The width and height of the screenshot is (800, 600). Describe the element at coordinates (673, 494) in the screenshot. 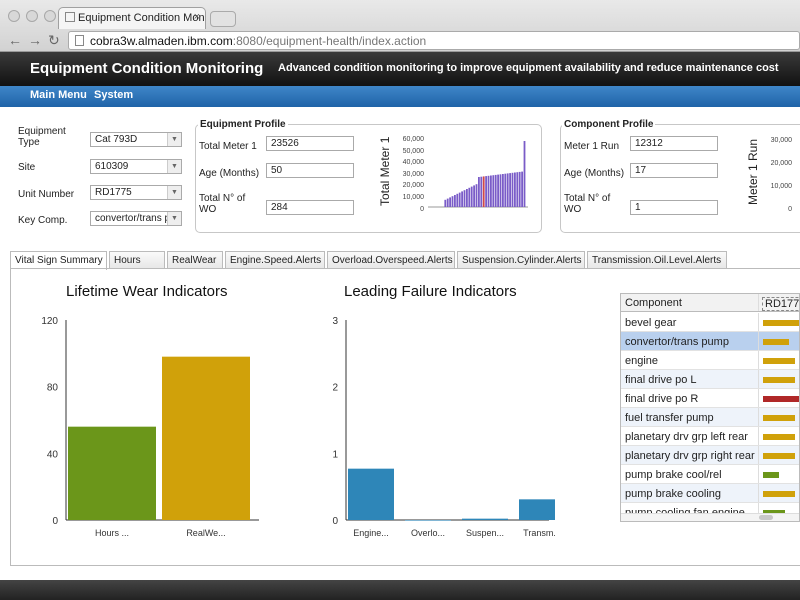

I see `component-name: pump brake cooling` at that location.